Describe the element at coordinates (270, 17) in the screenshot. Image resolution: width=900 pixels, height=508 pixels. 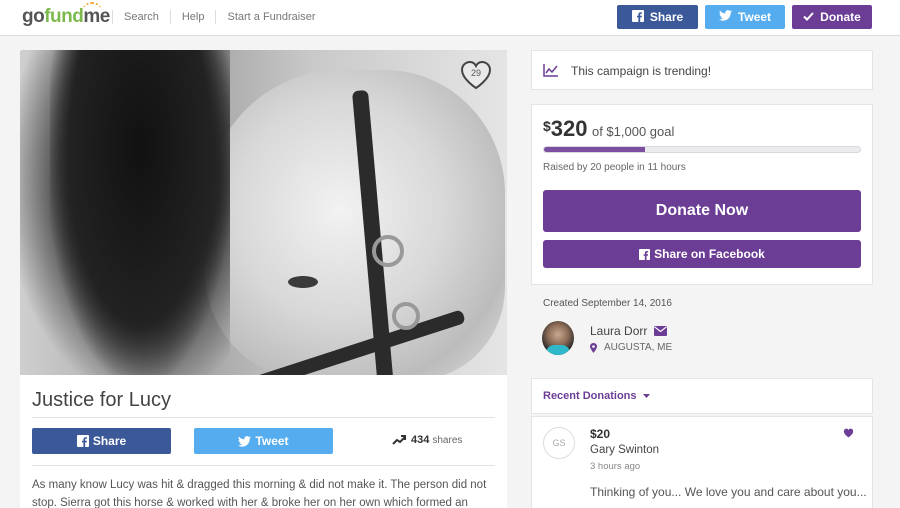
I see `nav-start-fundraiser-link: Start a Fundraiser` at that location.